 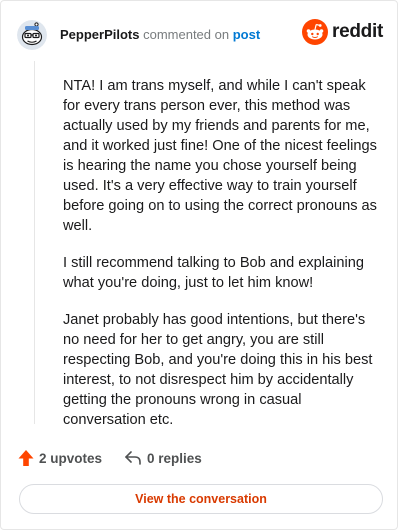 I want to click on reddit-logo: reddit, so click(x=342, y=32).